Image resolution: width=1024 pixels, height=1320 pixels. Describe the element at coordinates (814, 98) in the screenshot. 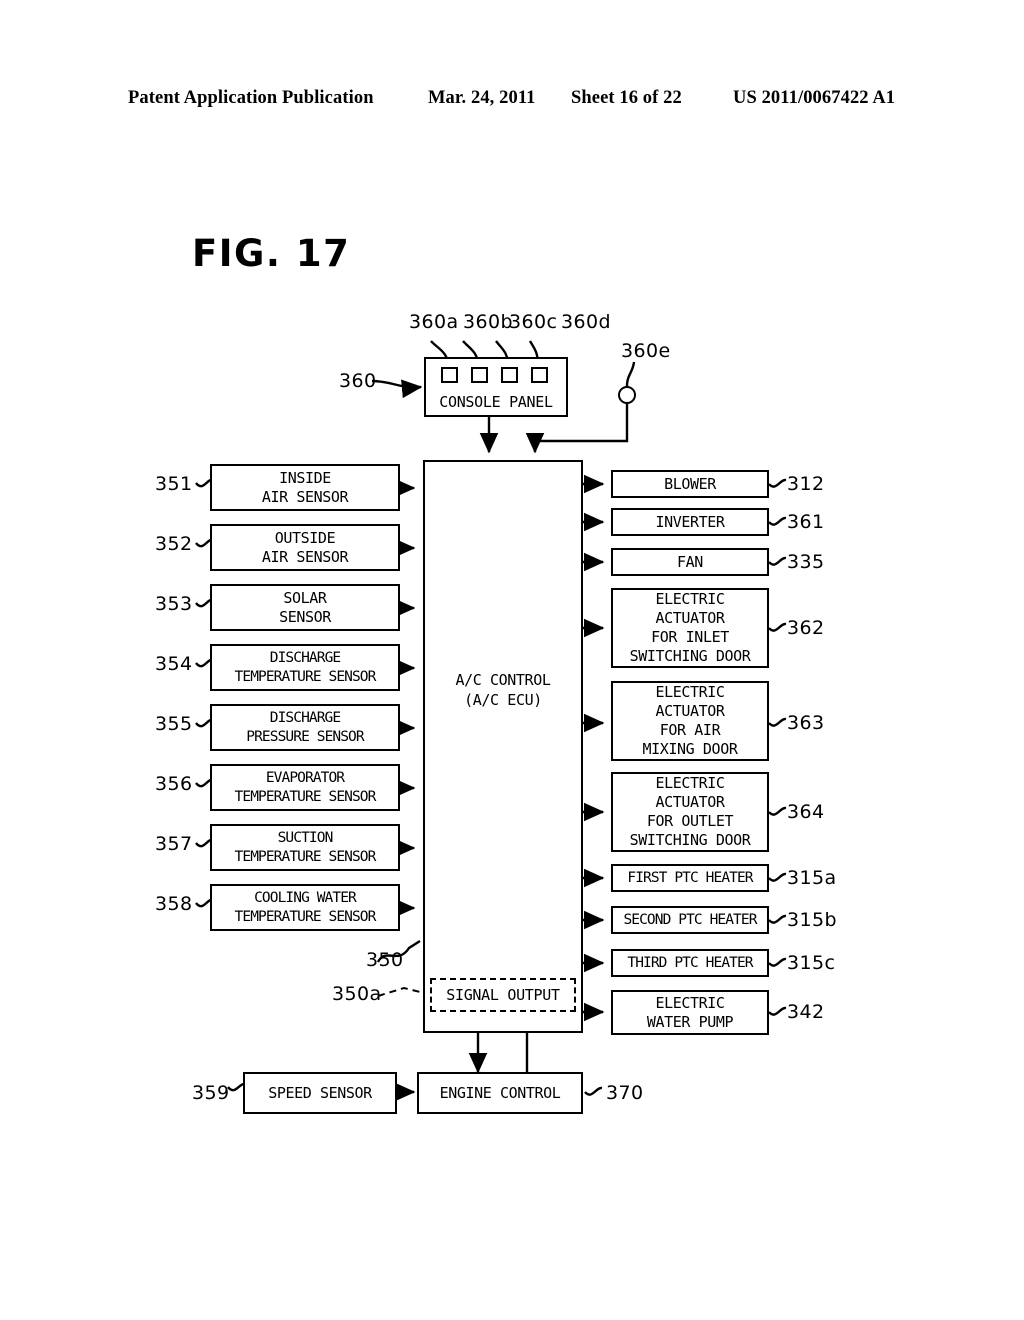

I see `patent-number: US 2011/0067422 A1` at that location.